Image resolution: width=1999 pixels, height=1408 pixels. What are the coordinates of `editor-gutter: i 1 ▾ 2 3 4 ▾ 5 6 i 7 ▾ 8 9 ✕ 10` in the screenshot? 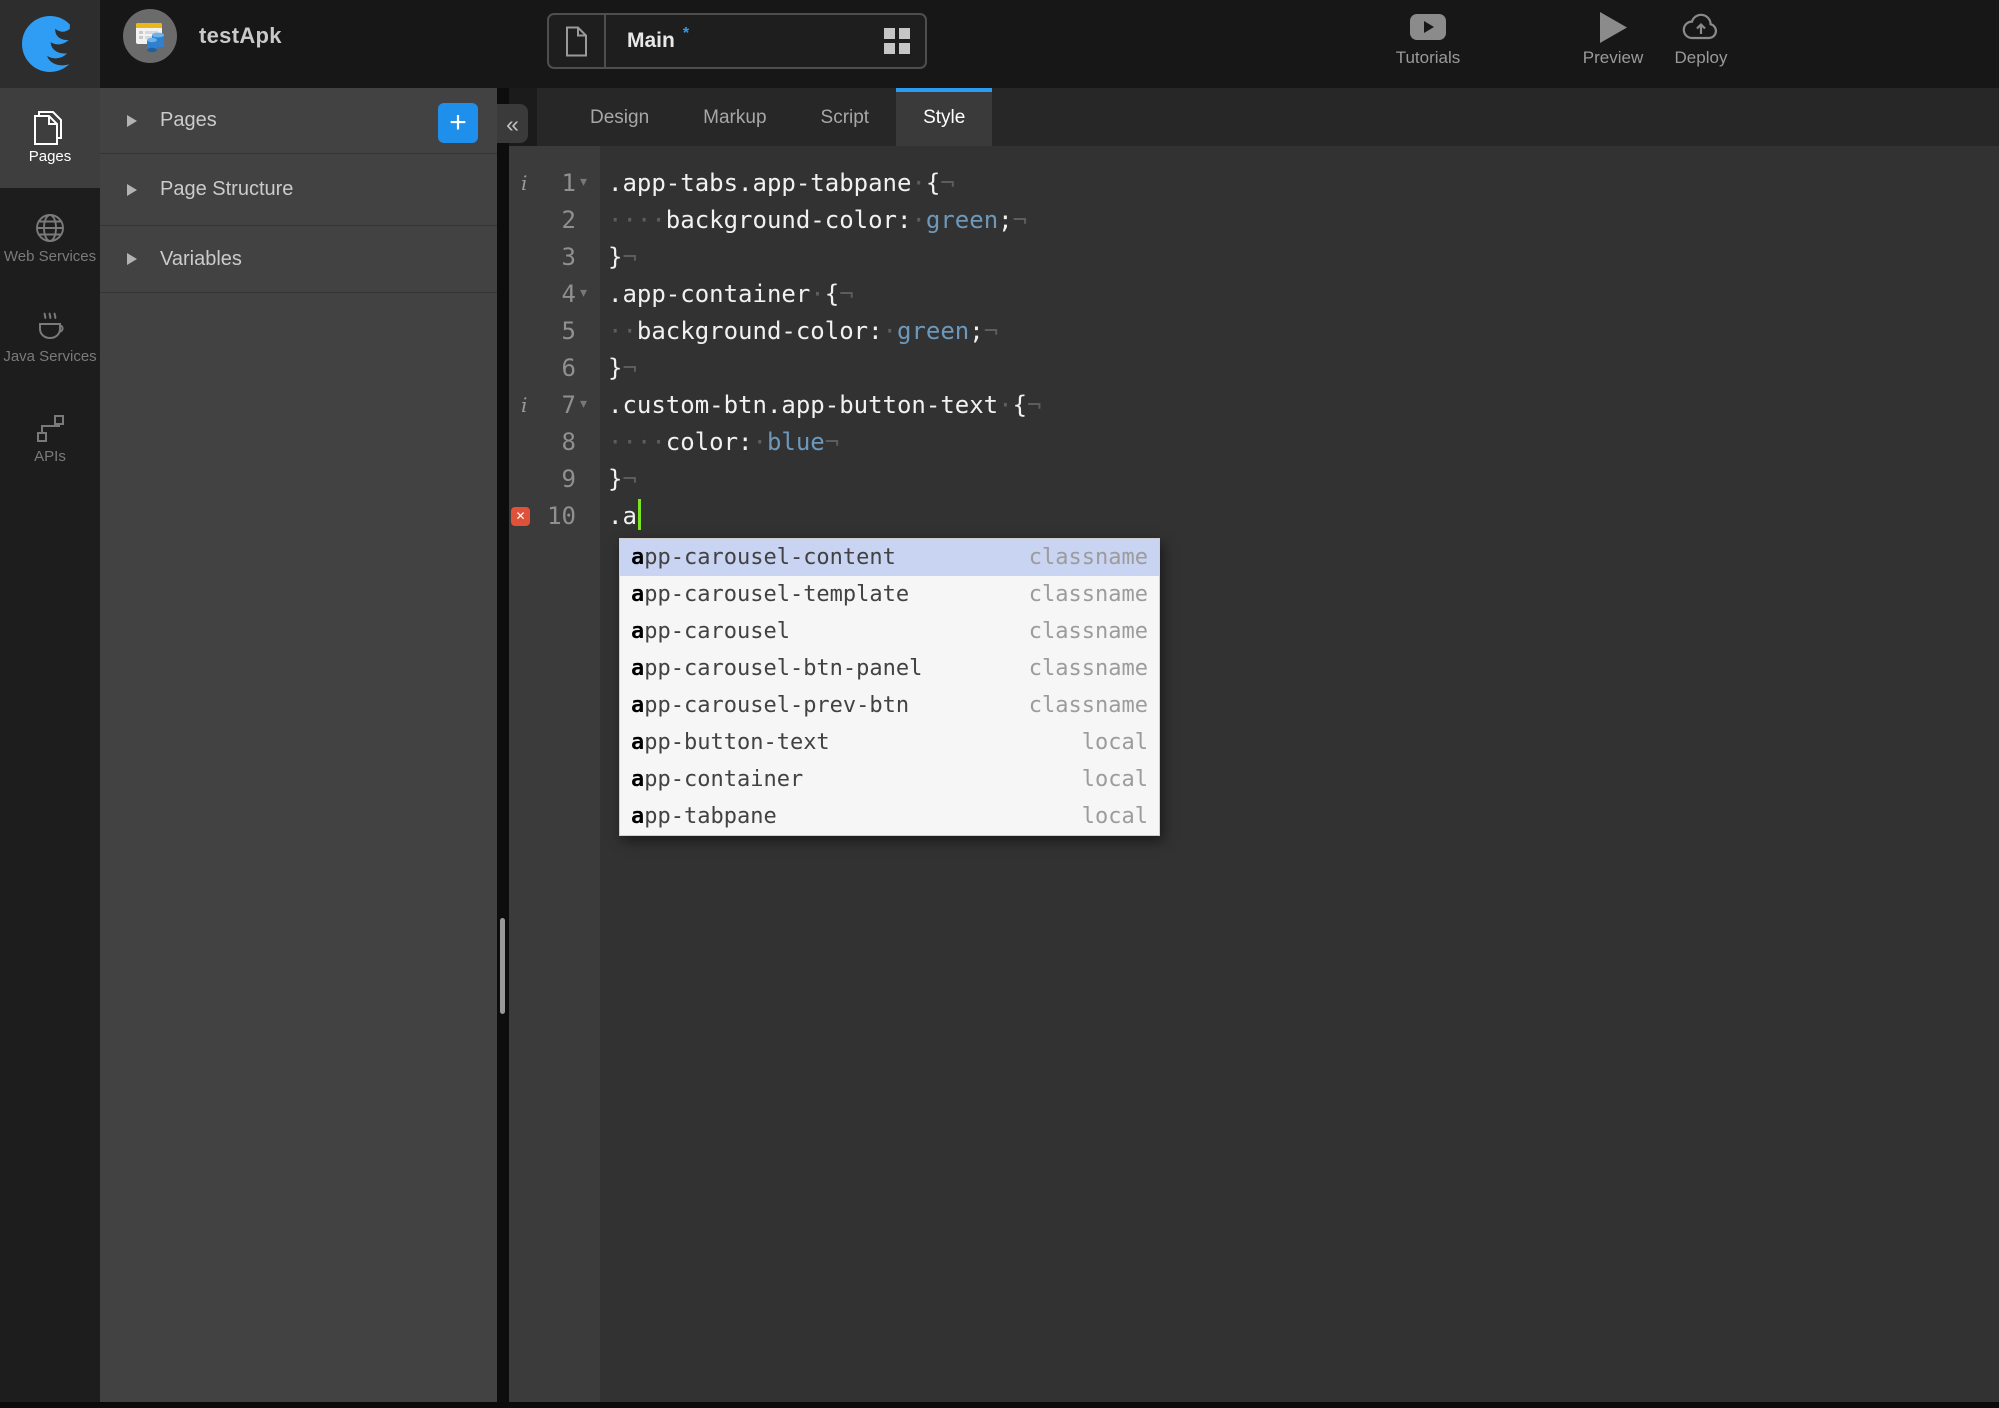 It's located at (554, 774).